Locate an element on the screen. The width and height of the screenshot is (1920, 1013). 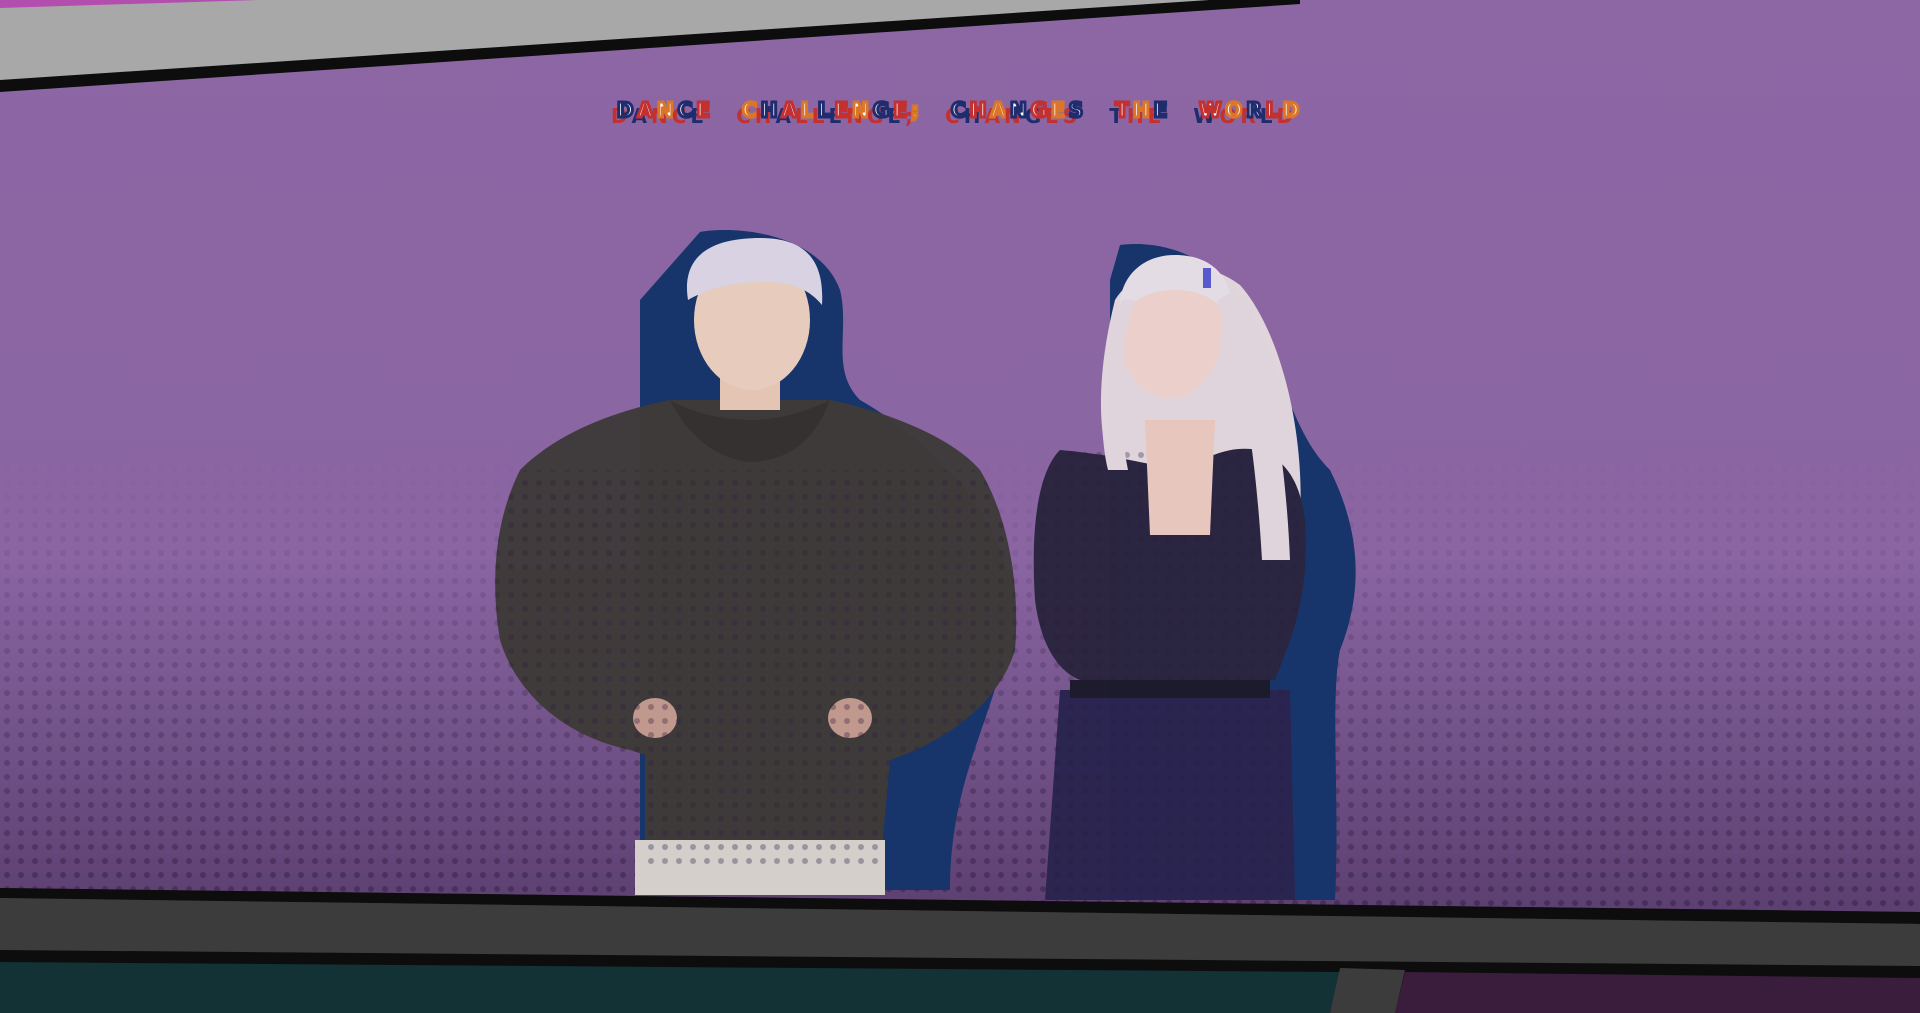
challenge-title: DANCE CHALLENGE; CHANGES THE WORLD is located at coordinates (960, 110).